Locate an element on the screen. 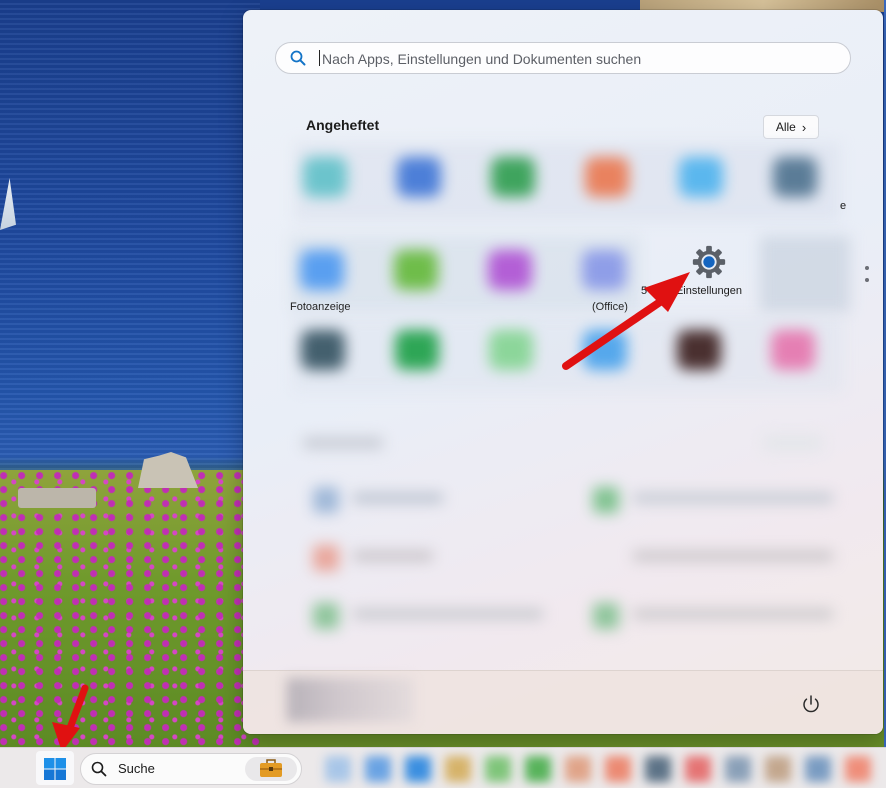 The image size is (886, 788). taskbar: Suche is located at coordinates (443, 767).